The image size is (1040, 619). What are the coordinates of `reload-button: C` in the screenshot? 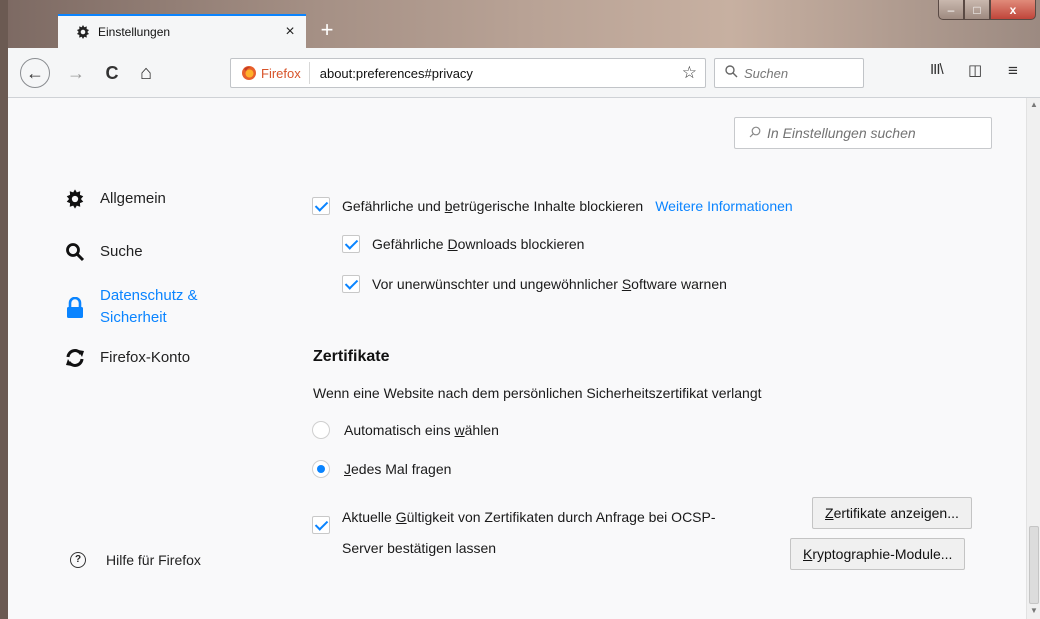 It's located at (112, 73).